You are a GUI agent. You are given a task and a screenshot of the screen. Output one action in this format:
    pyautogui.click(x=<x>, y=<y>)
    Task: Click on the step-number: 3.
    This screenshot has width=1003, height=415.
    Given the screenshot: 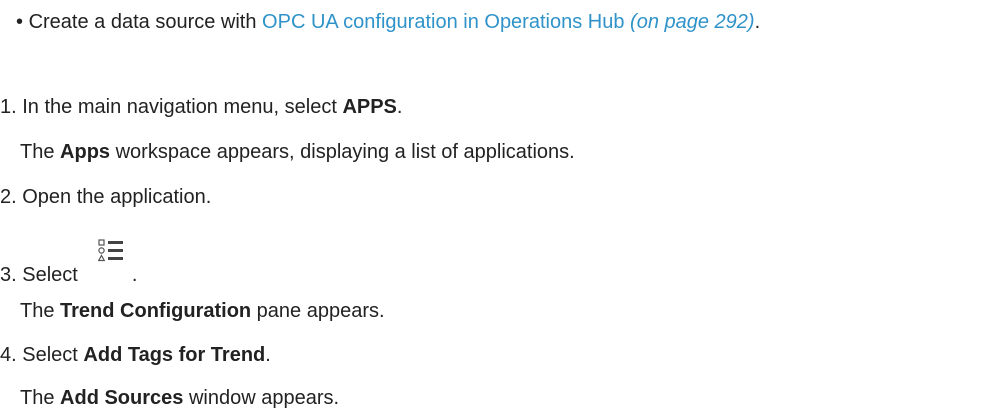 What is the action you would take?
    pyautogui.click(x=8, y=275)
    